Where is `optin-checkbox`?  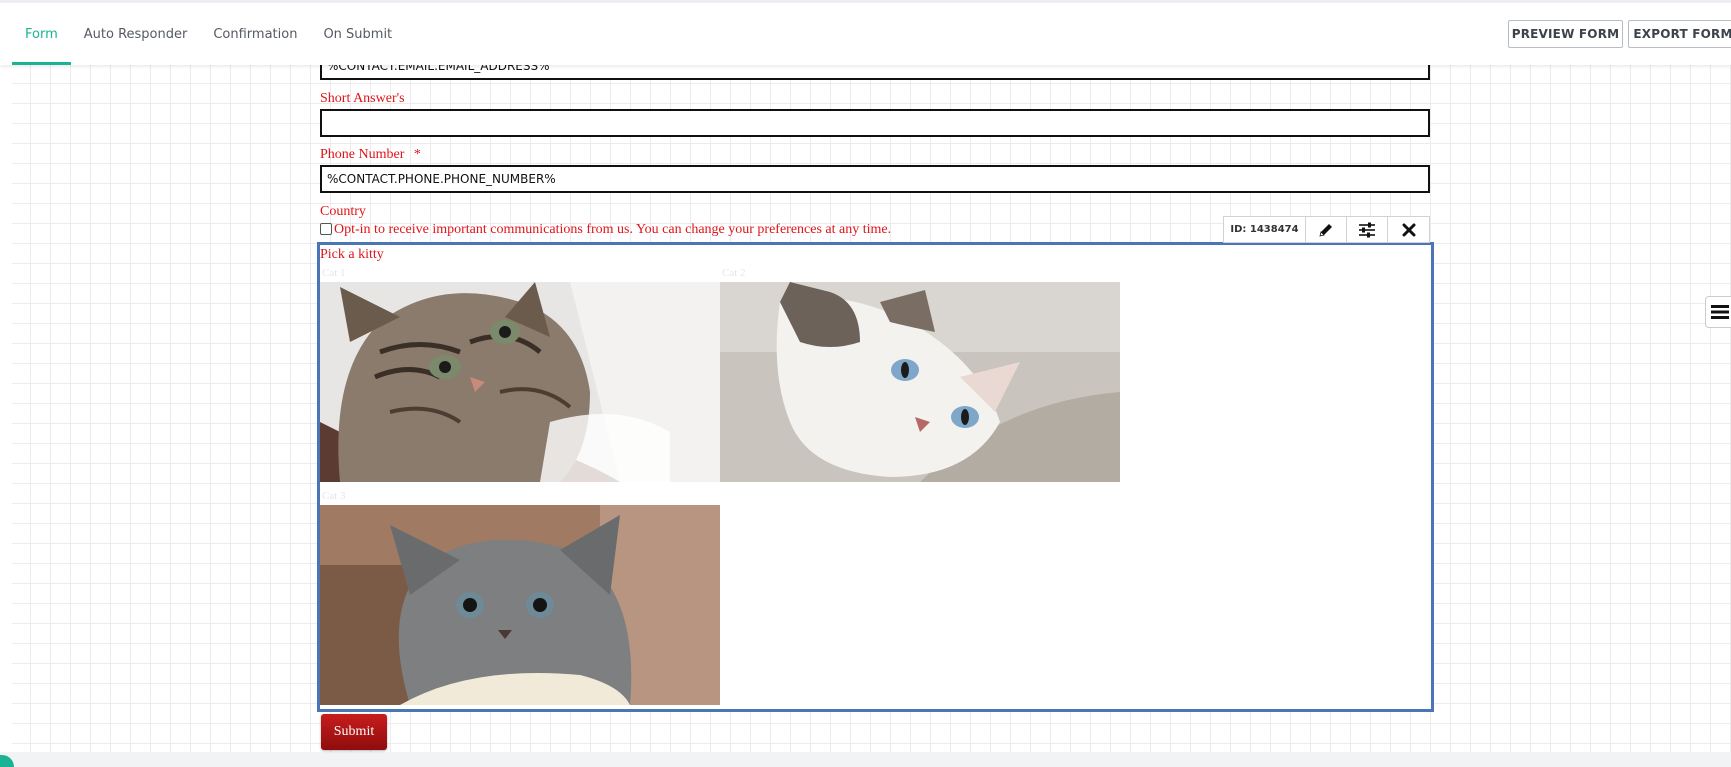 optin-checkbox is located at coordinates (326, 228).